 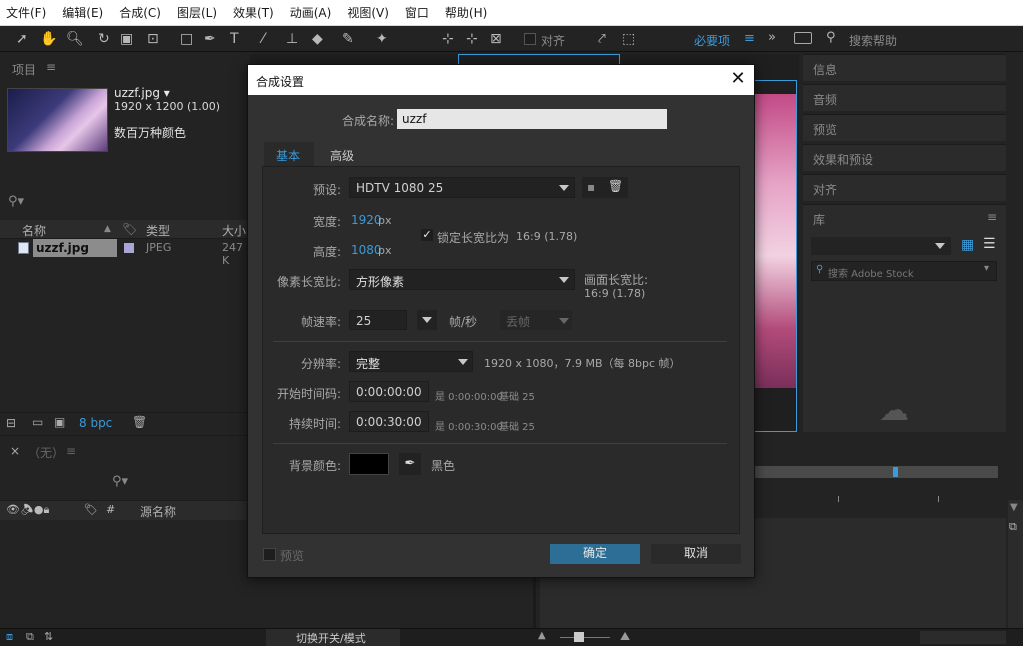 I want to click on grid-view-icon: ▦, so click(x=967, y=245).